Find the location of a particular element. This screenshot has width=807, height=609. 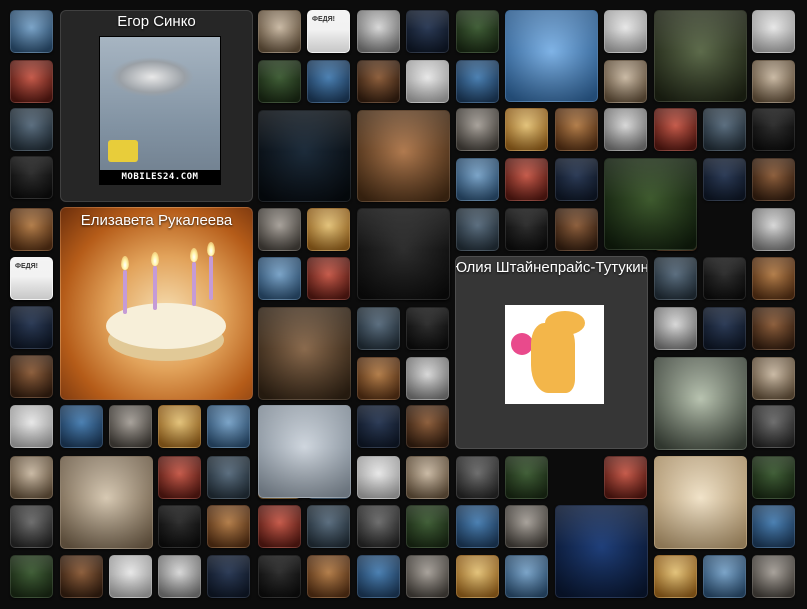

profile-card-elizaveta: Елизавета Рукалеева is located at coordinates (156, 303).